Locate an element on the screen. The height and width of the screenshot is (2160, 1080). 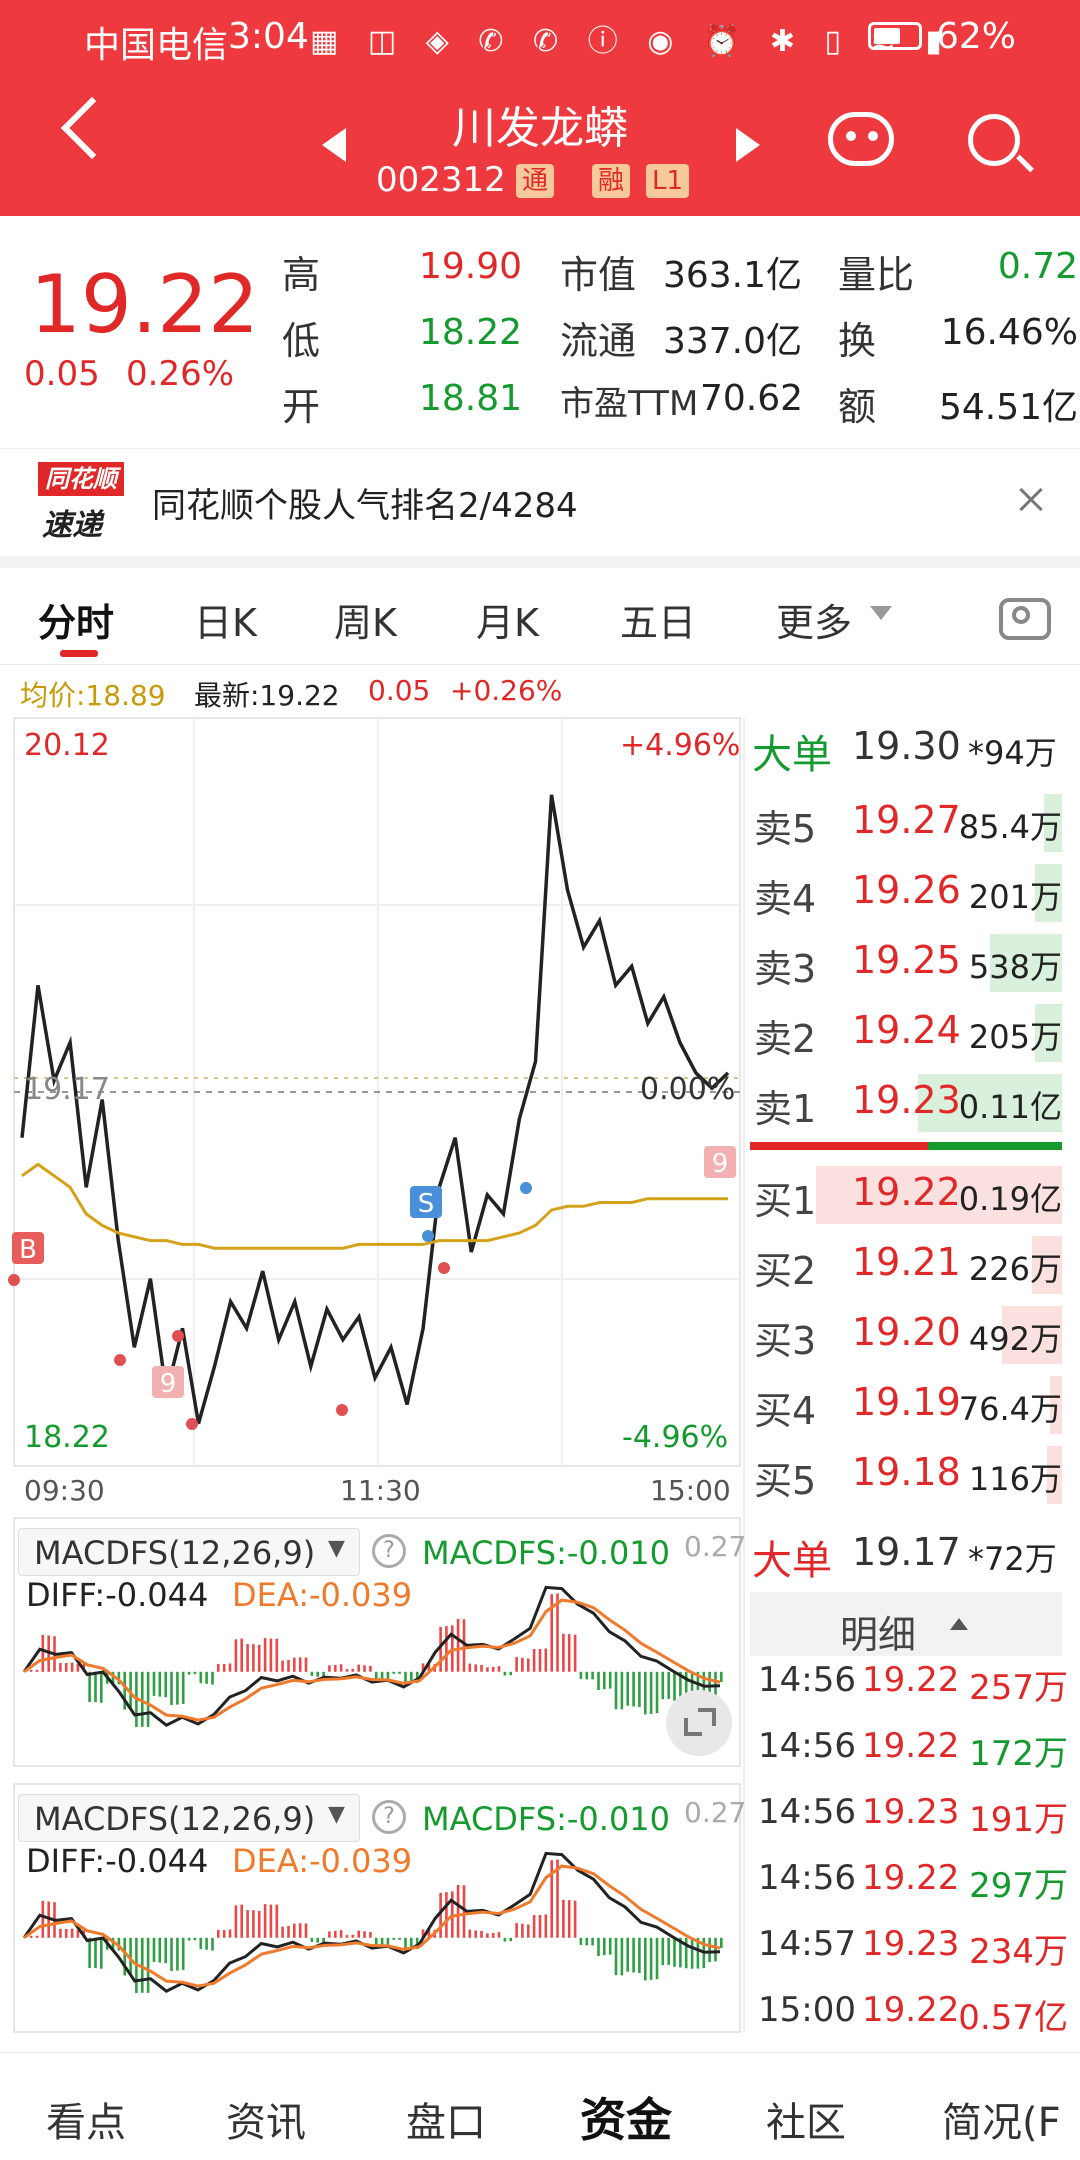
chevron-up-icon is located at coordinates (959, 1624).